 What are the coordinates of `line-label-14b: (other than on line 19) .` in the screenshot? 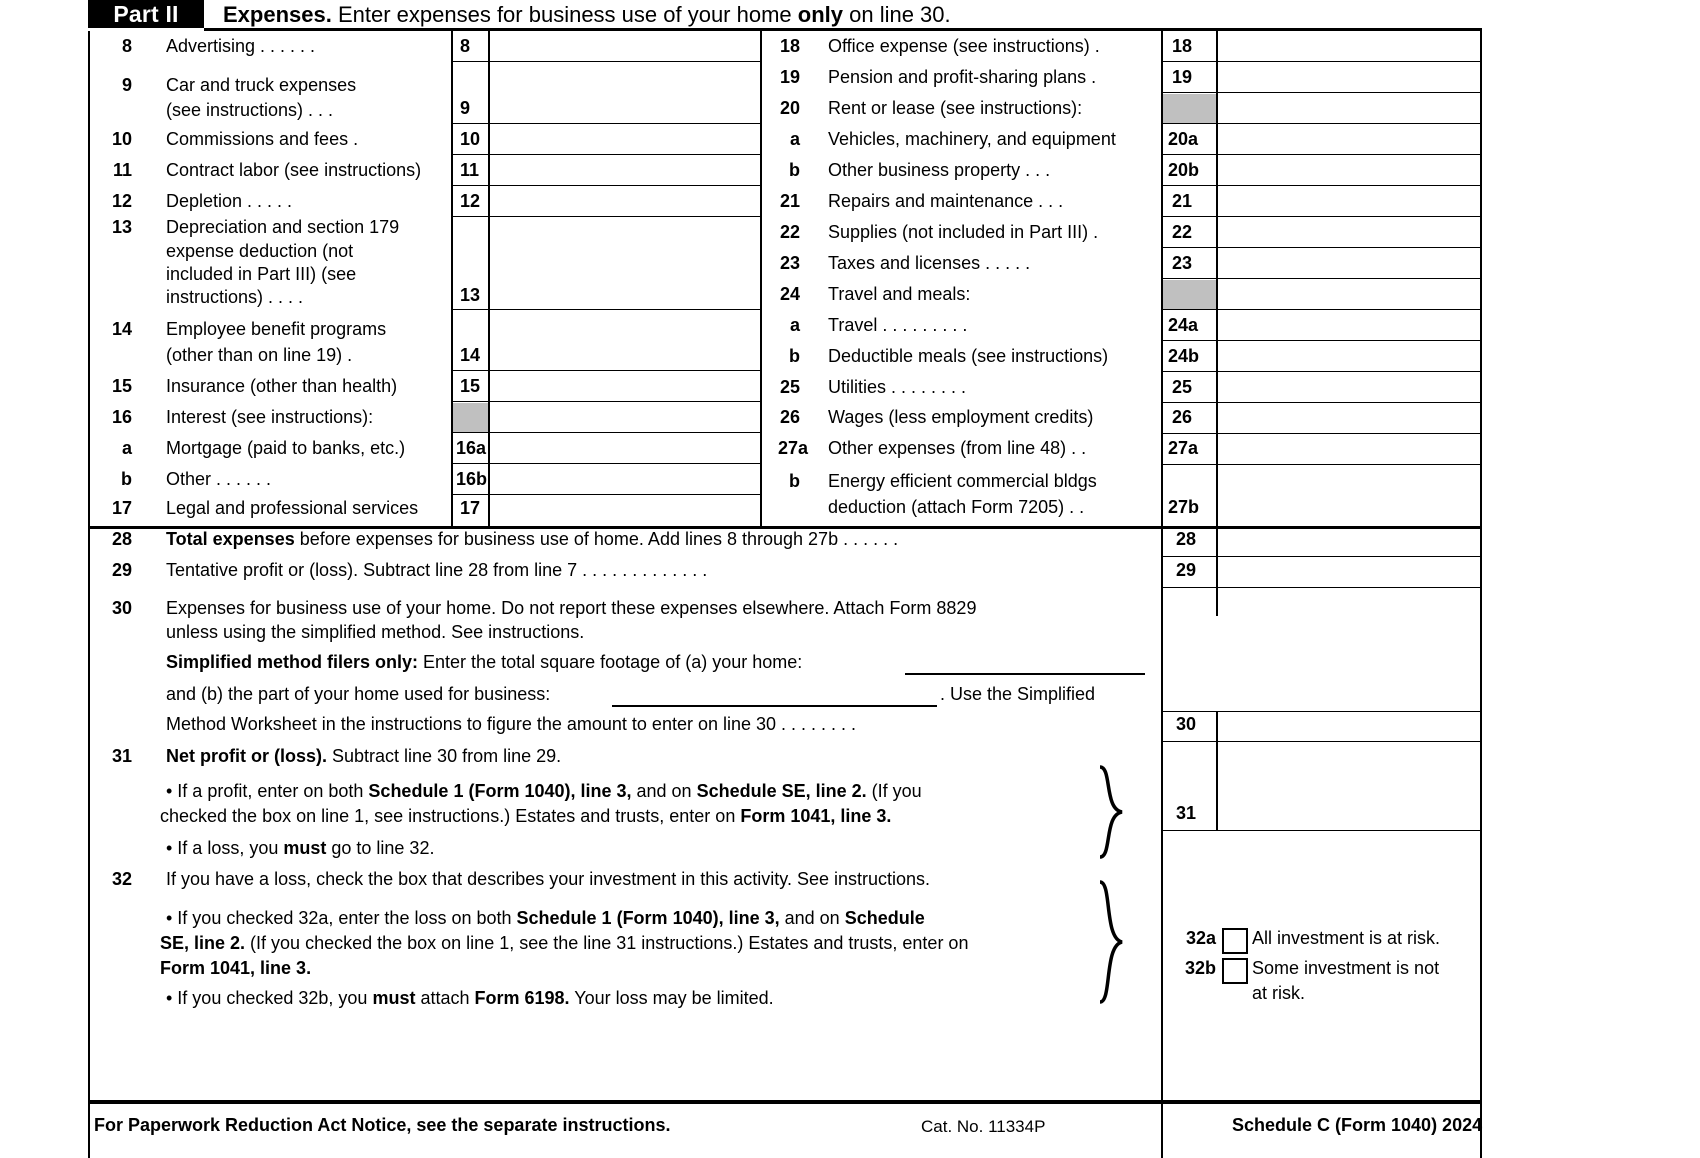 It's located at (259, 355).